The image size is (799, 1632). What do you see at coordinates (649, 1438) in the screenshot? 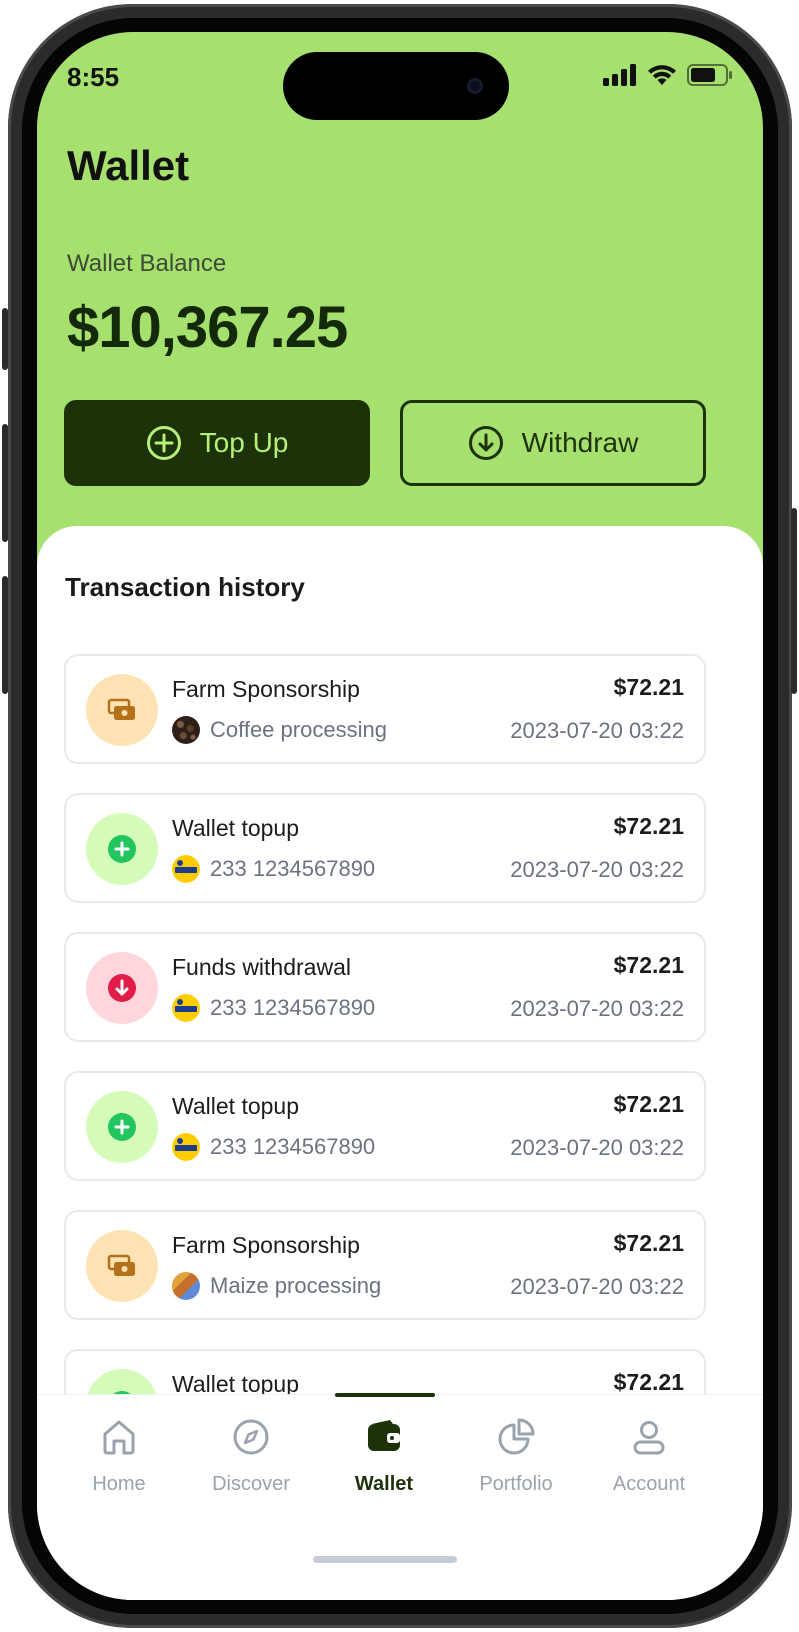
I see `user-icon` at bounding box center [649, 1438].